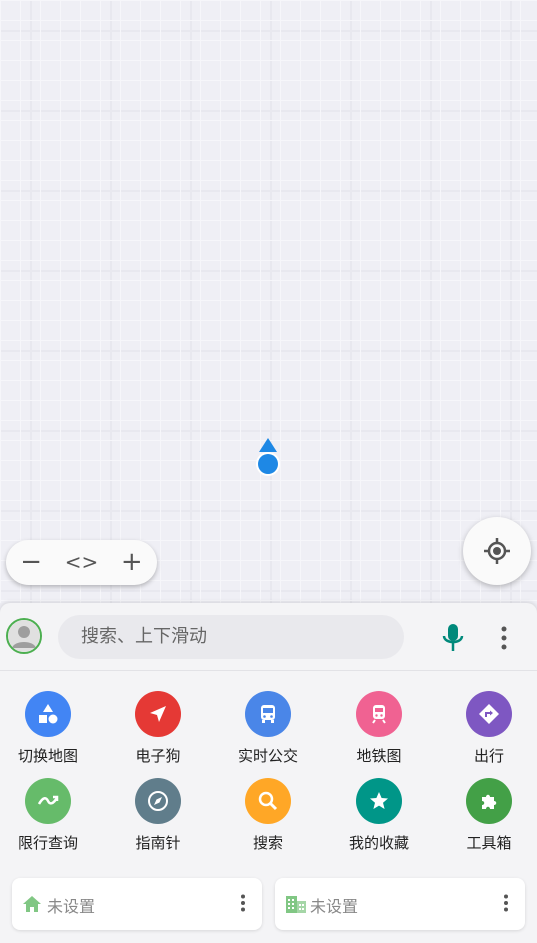 The height and width of the screenshot is (943, 537). I want to click on directions-icon, so click(489, 714).